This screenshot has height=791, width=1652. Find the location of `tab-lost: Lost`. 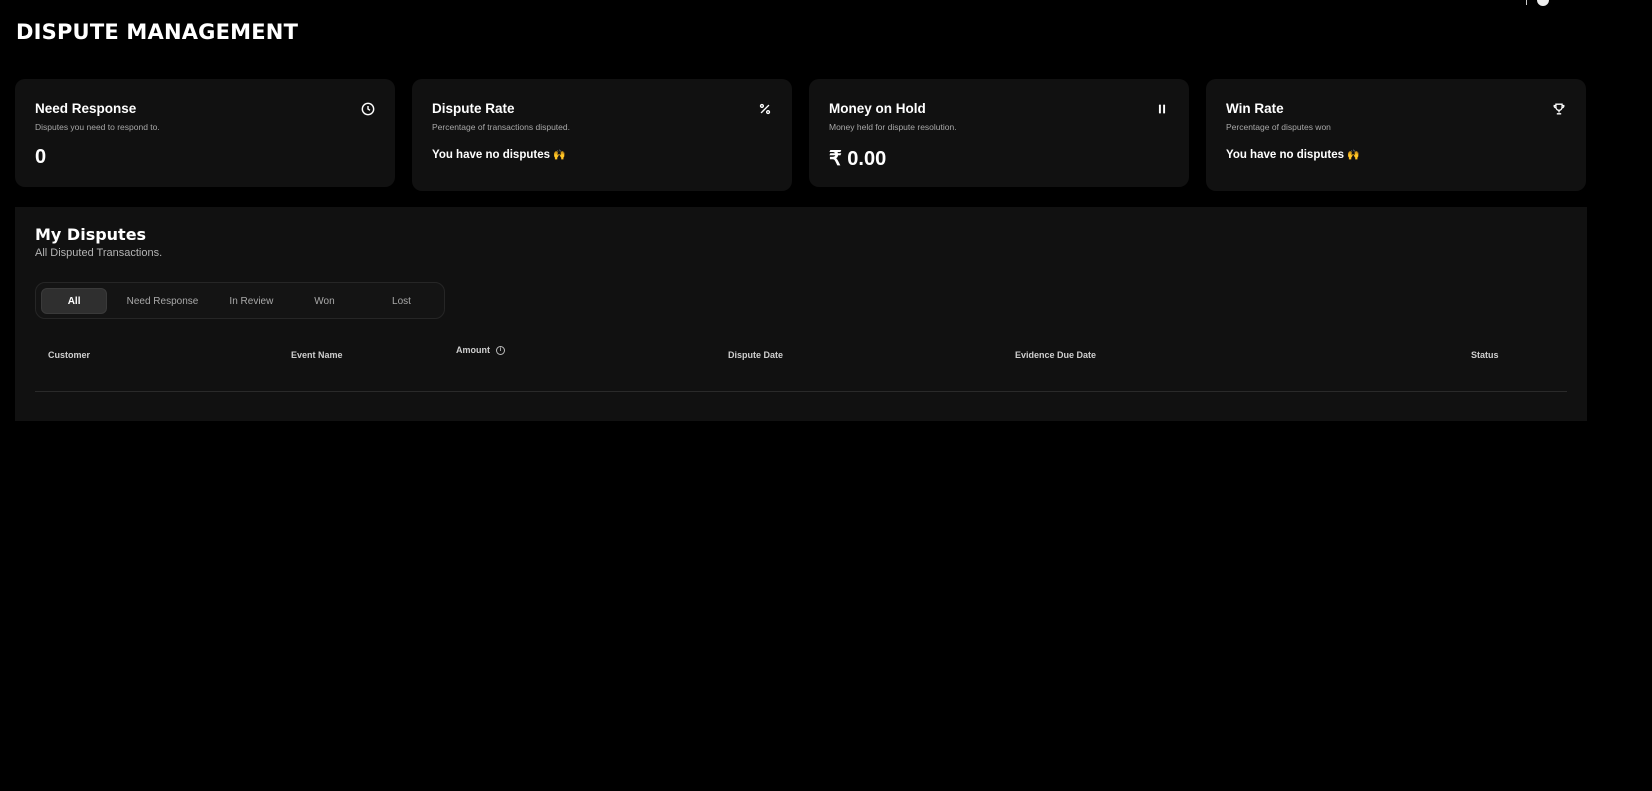

tab-lost: Lost is located at coordinates (401, 301).